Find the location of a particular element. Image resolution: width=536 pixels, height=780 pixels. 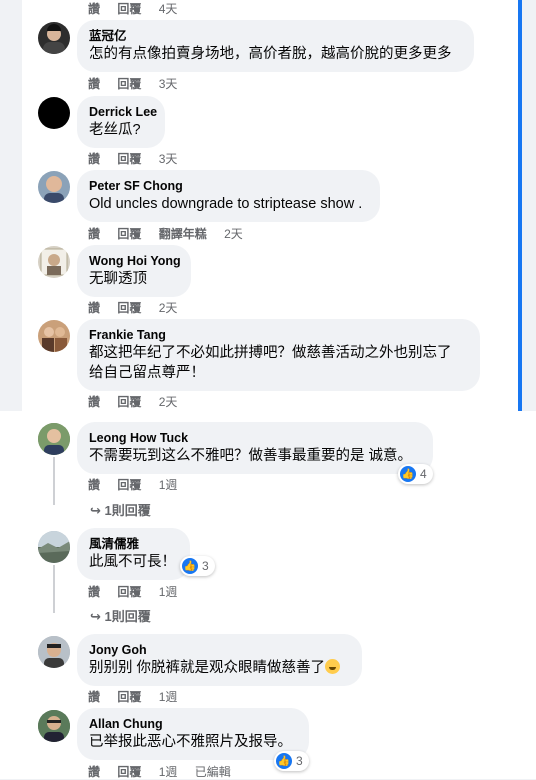

comment-actions: 讚 回覆 4天 is located at coordinates (139, 8).